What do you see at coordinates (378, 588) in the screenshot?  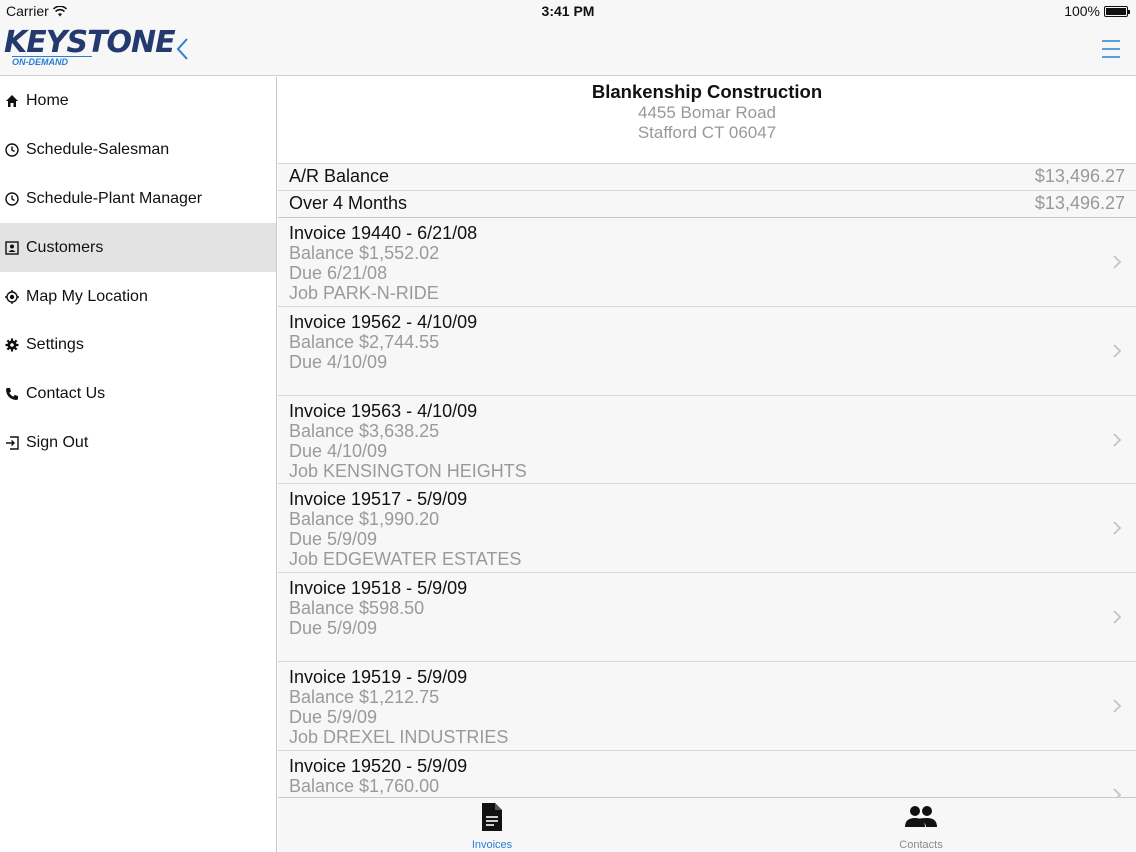 I see `invoice-title: Invoice 19518 - 5/9/09` at bounding box center [378, 588].